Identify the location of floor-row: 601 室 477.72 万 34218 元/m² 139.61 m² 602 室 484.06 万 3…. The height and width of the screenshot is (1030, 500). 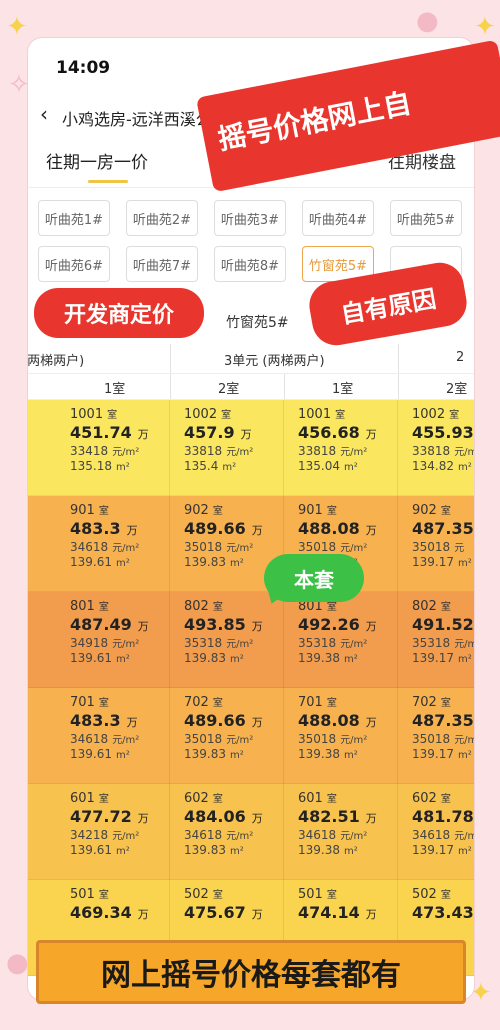
(251, 832).